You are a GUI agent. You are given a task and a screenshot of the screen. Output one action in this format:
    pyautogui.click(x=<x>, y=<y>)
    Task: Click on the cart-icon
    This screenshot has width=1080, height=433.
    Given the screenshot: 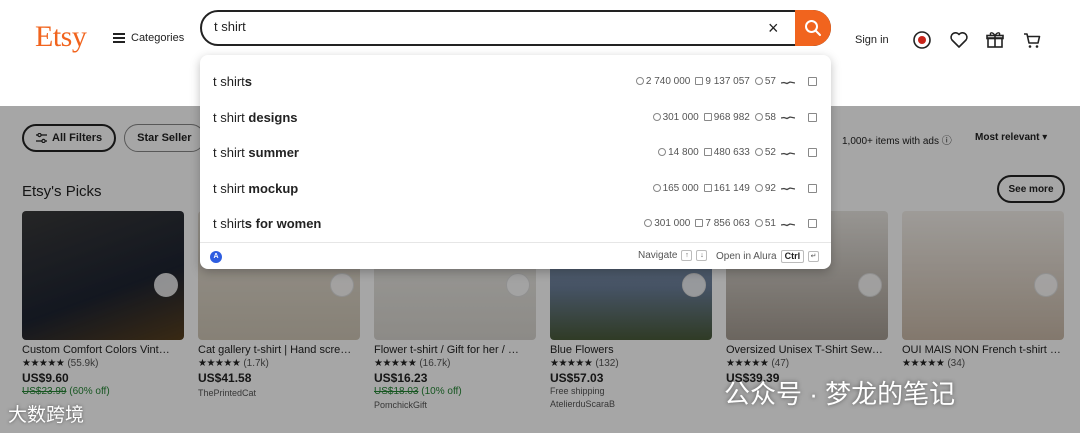 What is the action you would take?
    pyautogui.click(x=1032, y=40)
    